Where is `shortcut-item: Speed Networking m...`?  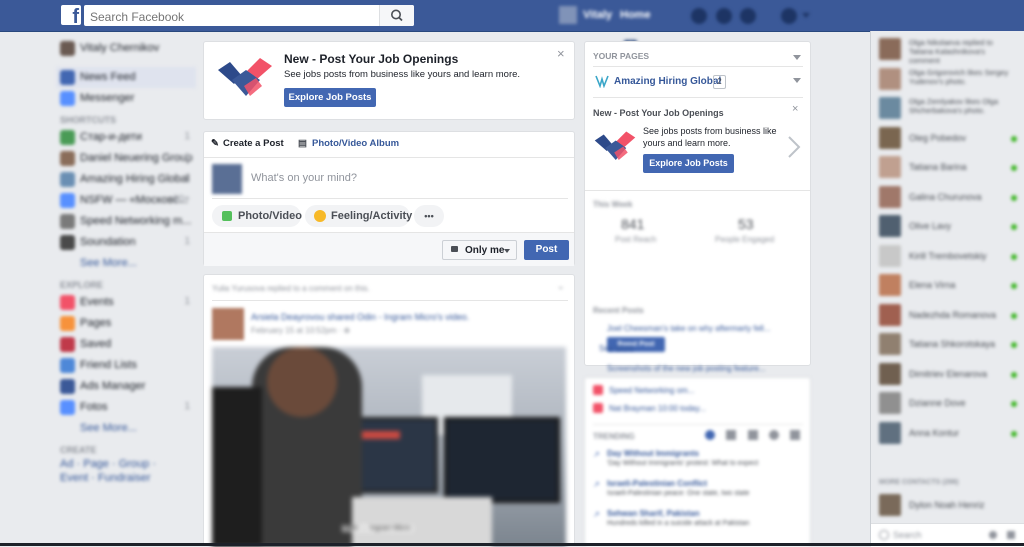
shortcut-item: Speed Networking m... is located at coordinates (126, 221).